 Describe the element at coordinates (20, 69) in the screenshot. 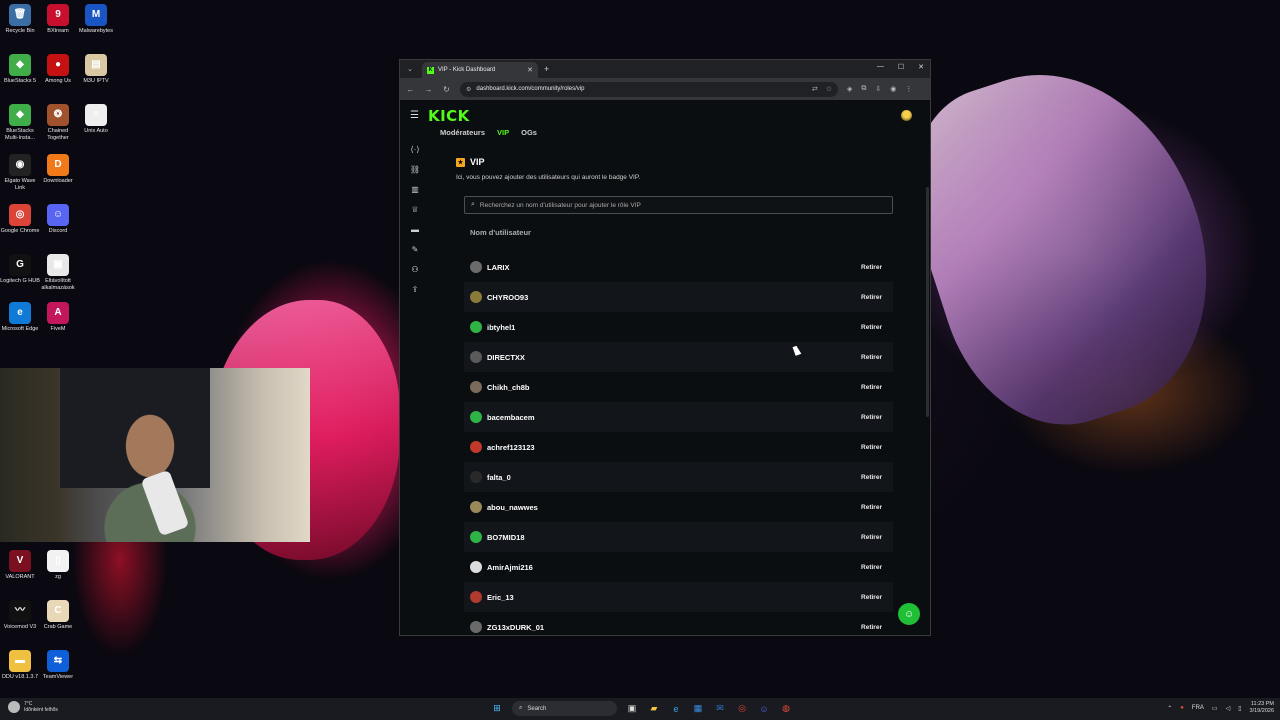

I see `desktop-icon: ◆ BlueStacks 5` at that location.